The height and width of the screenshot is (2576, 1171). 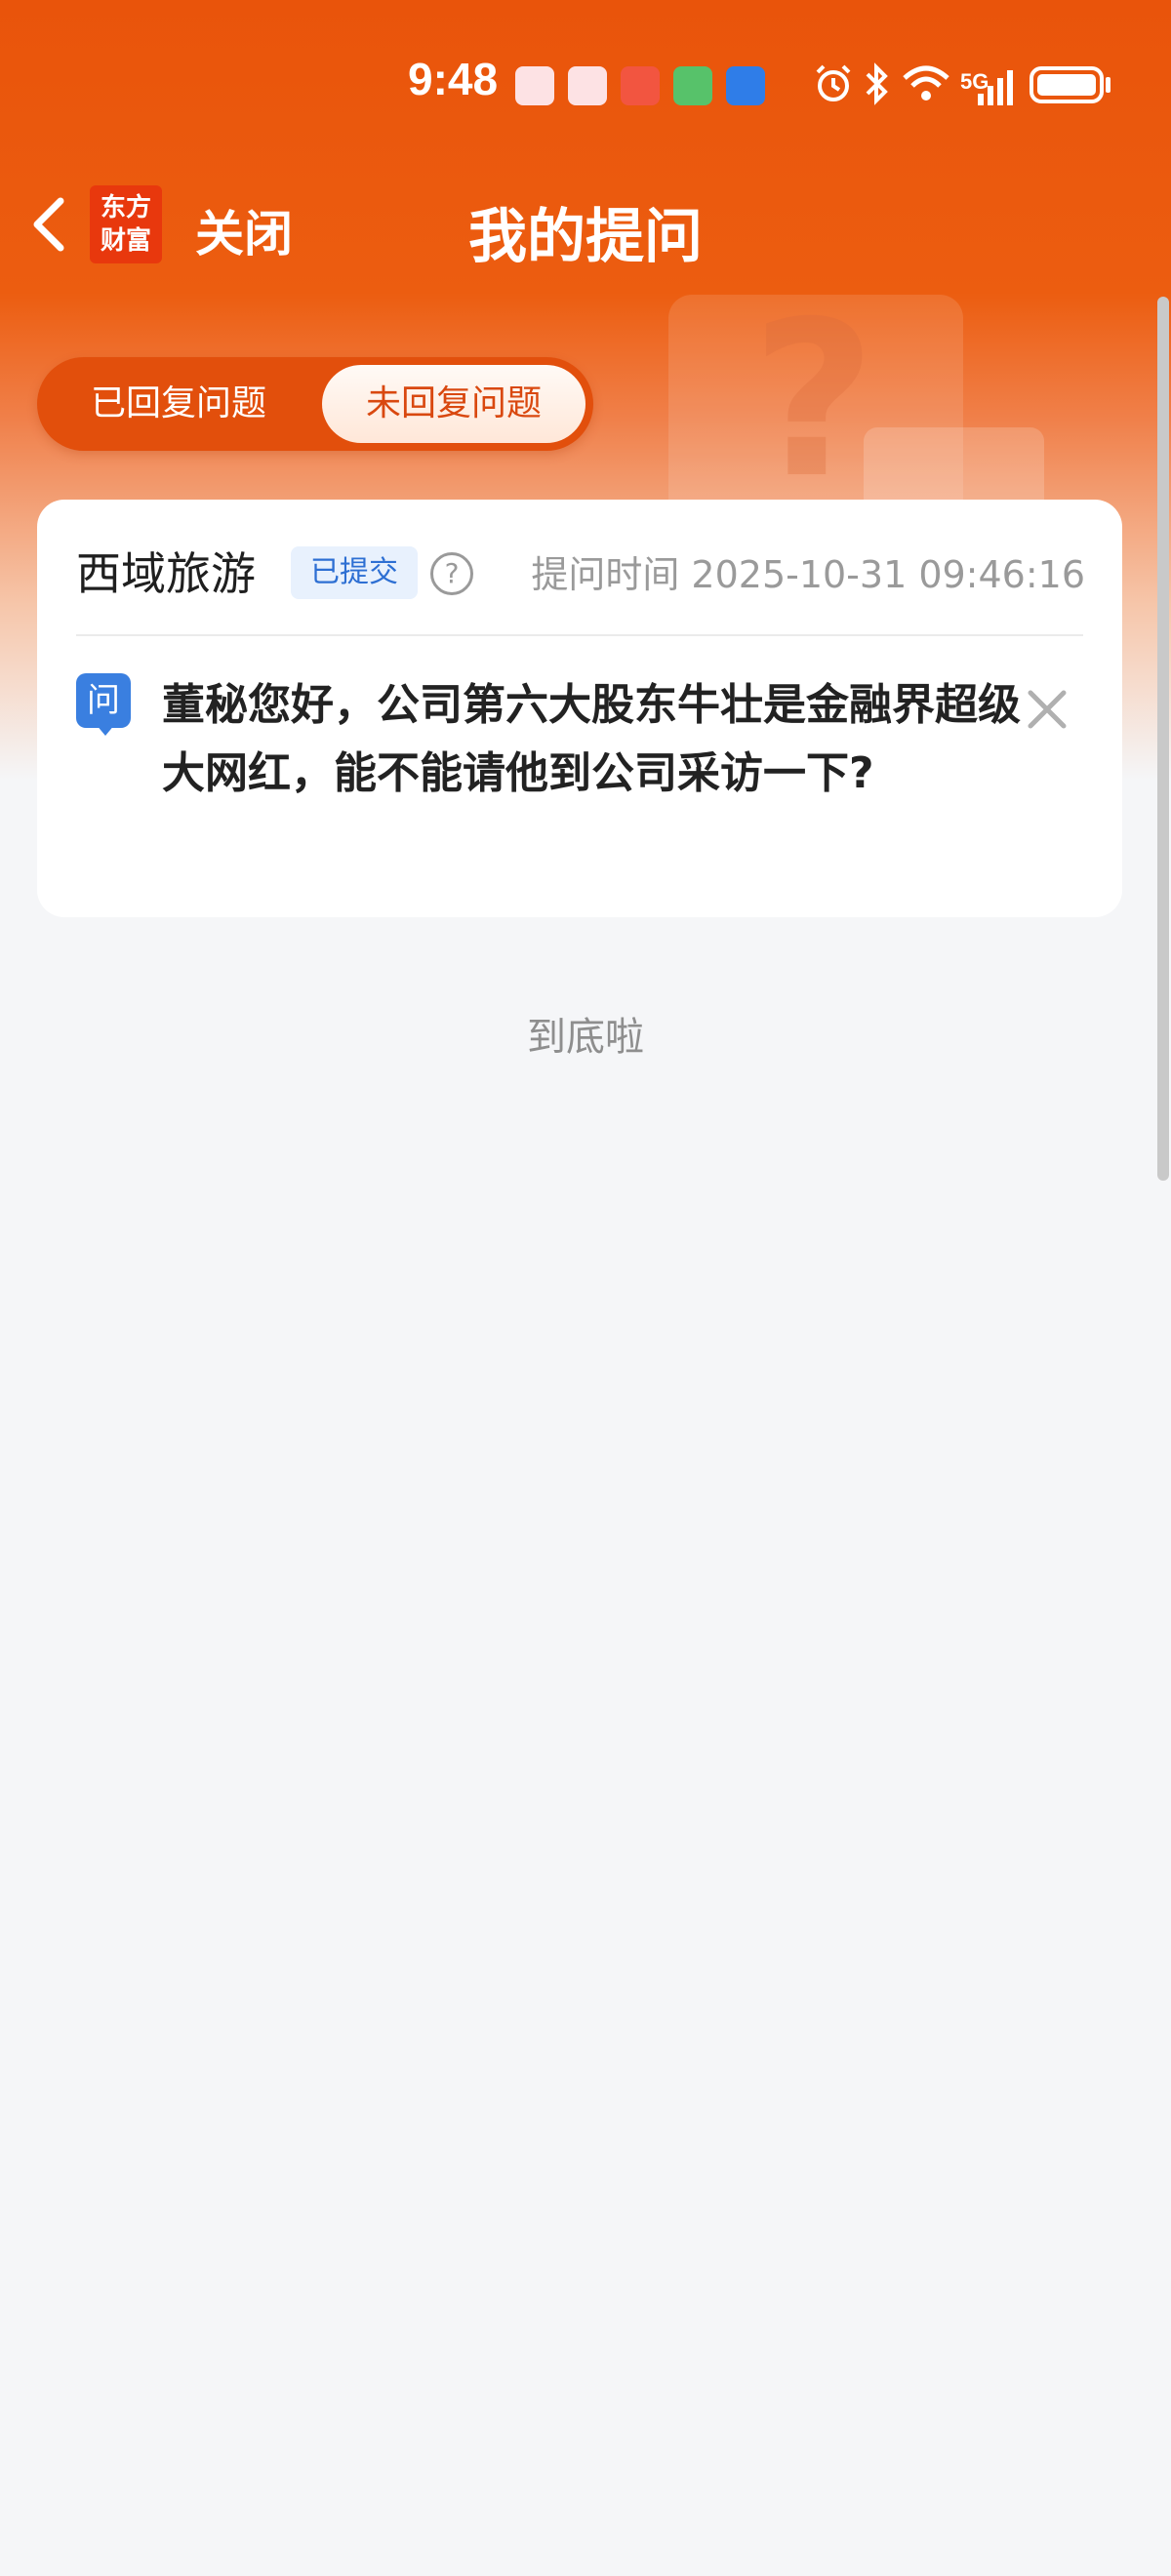 What do you see at coordinates (50, 224) in the screenshot?
I see `back-arrow-icon` at bounding box center [50, 224].